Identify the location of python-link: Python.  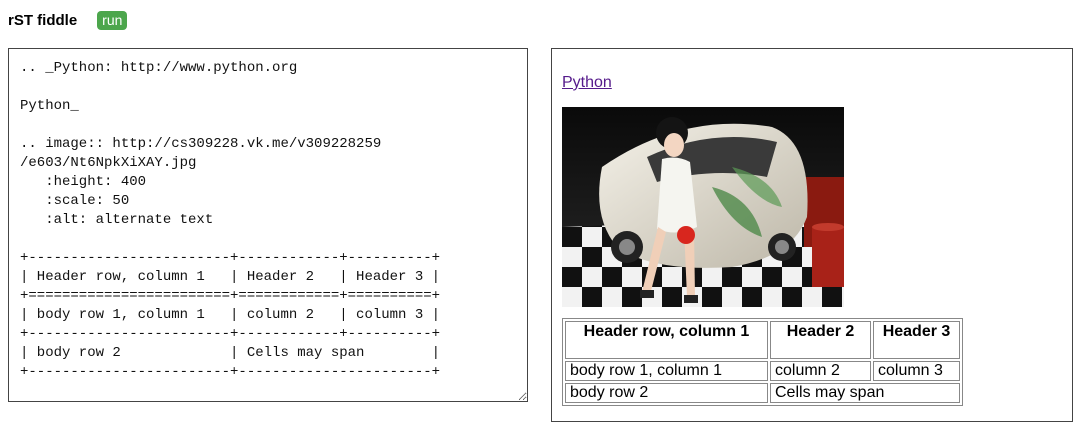
(587, 83).